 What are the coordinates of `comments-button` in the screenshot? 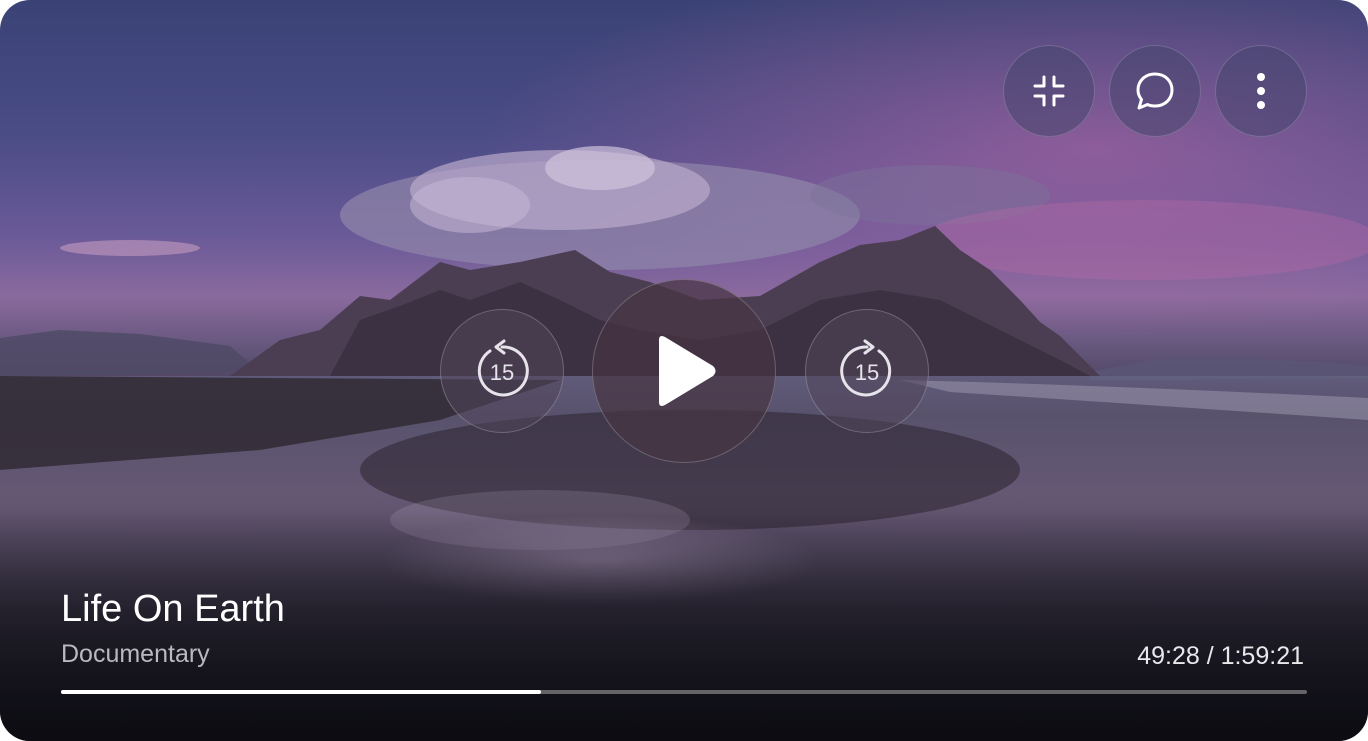 It's located at (1155, 91).